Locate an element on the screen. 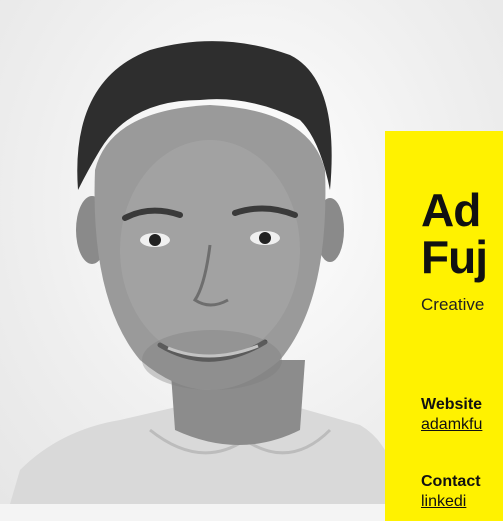  profile-name: Ad Fuj is located at coordinates (454, 233).